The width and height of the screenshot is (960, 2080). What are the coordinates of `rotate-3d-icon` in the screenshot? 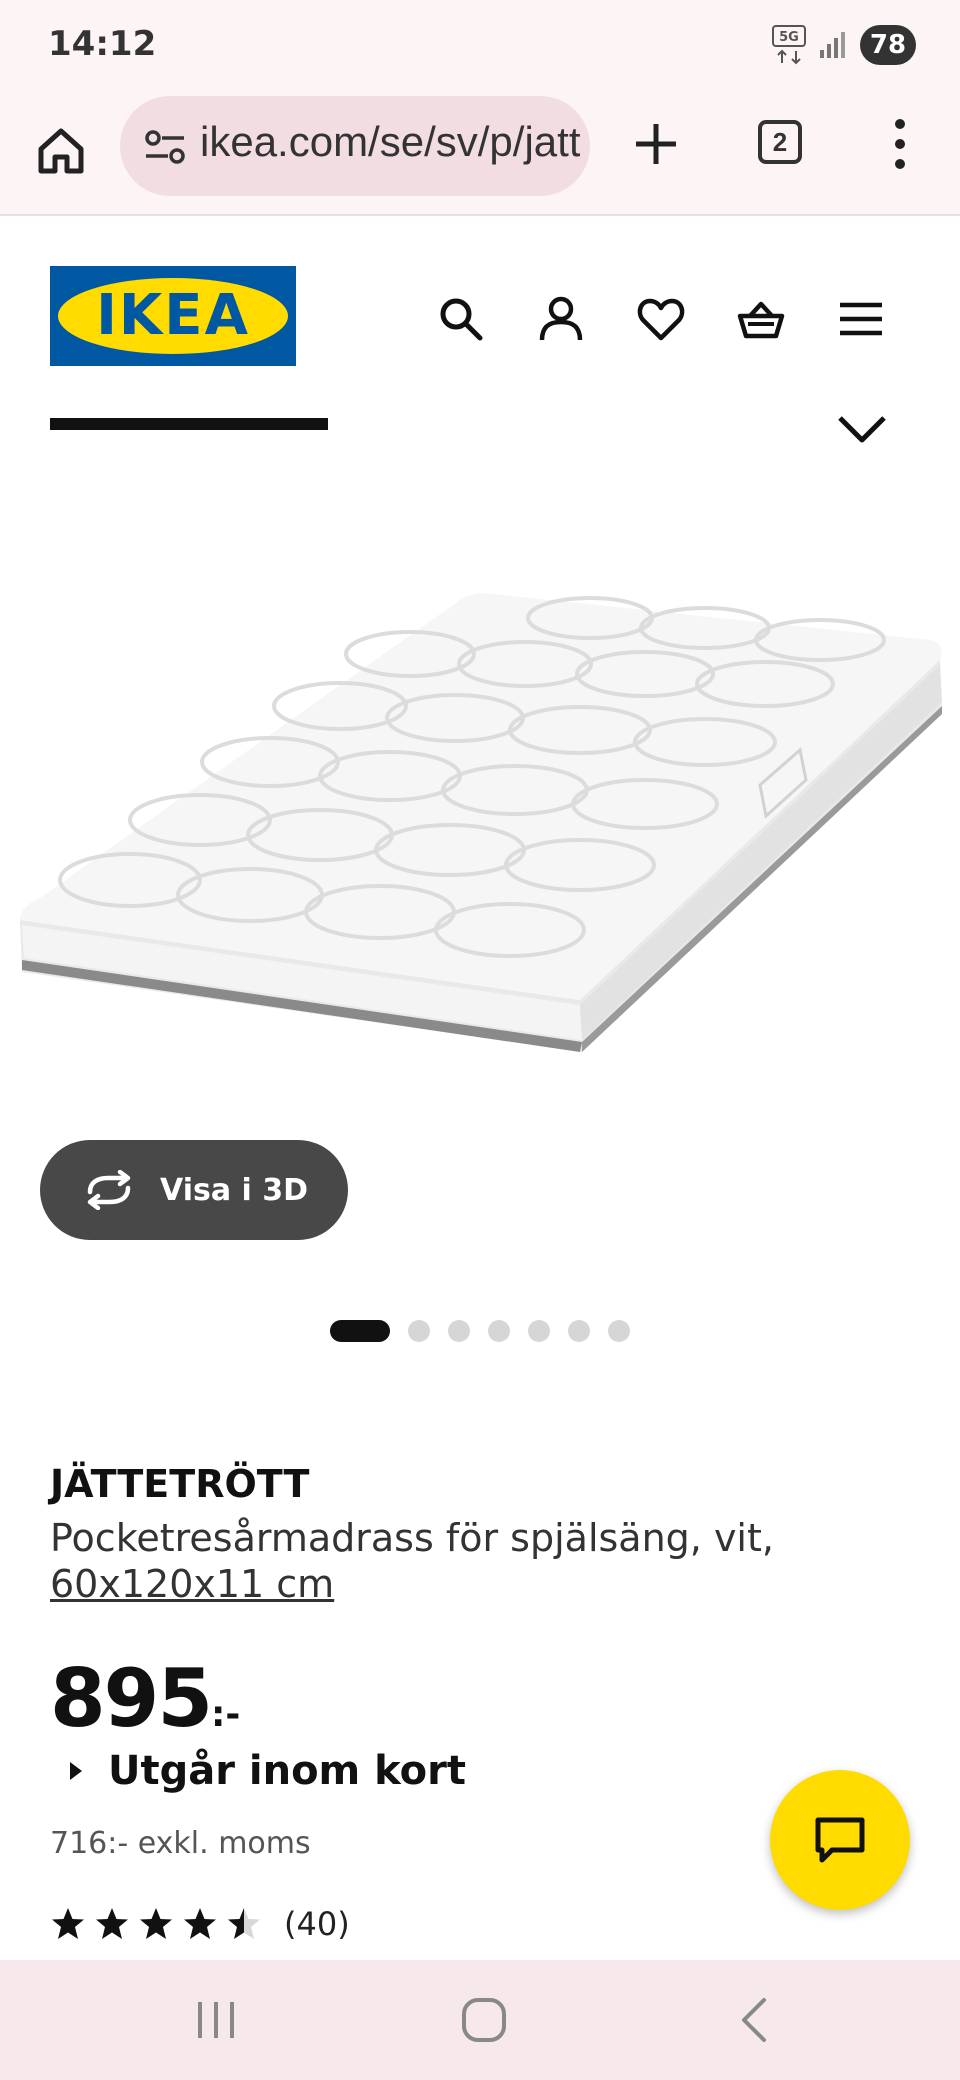 It's located at (109, 1190).